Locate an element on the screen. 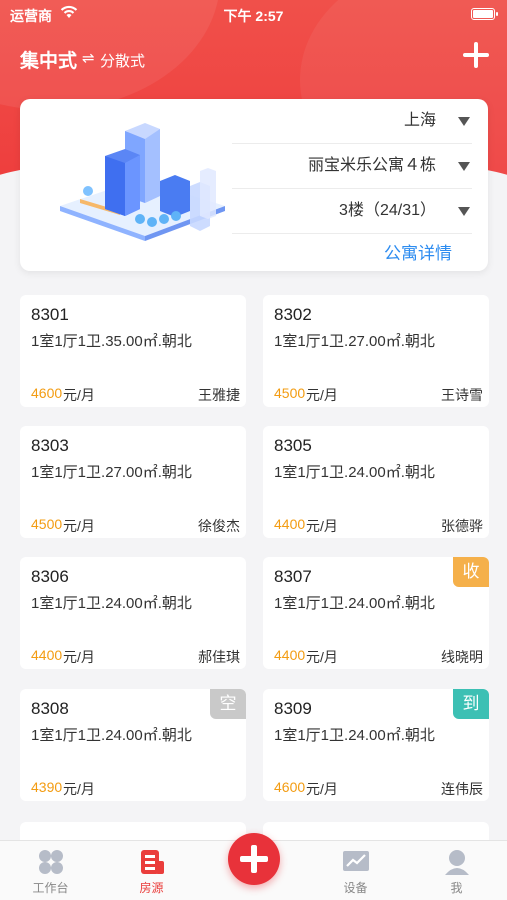 Image resolution: width=507 pixels, height=900 pixels. tab-devices: 设备 is located at coordinates (355, 870).